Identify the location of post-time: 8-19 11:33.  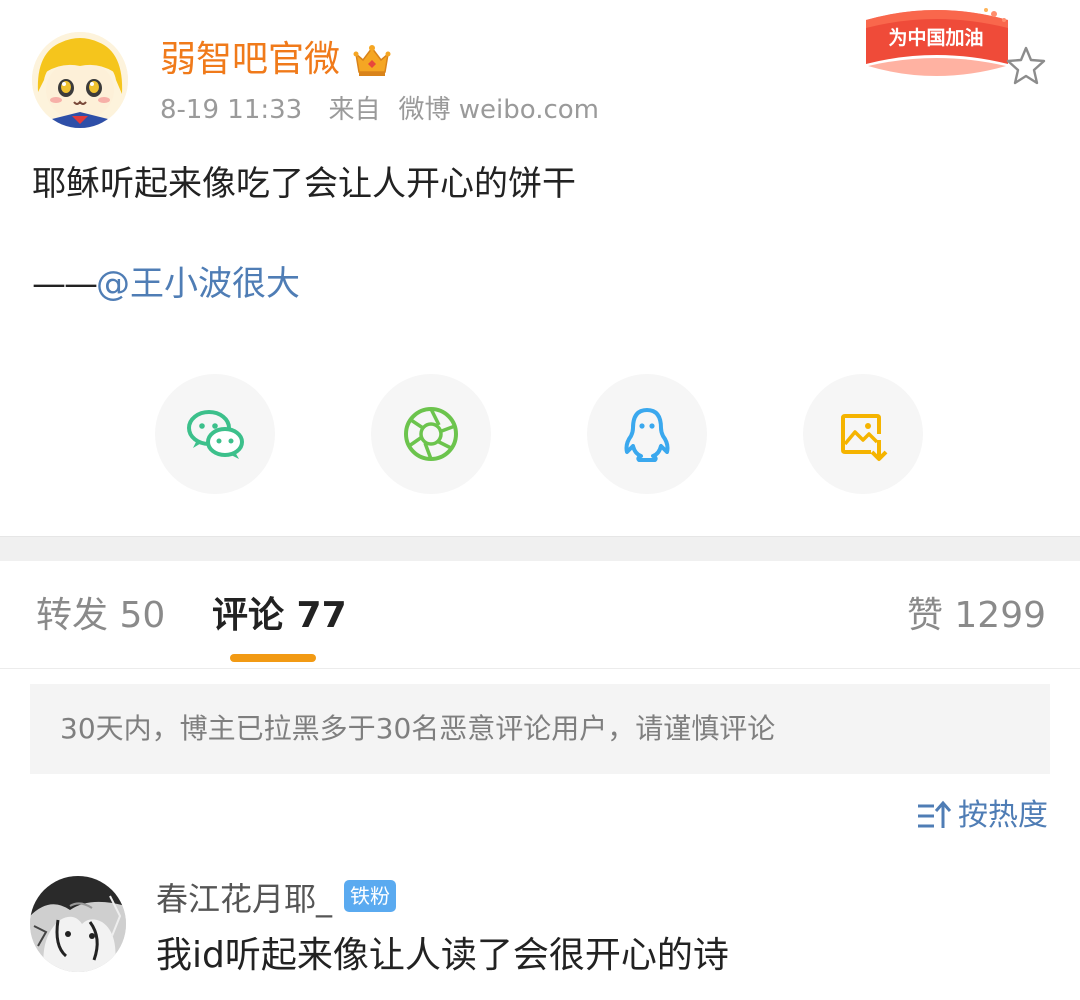
(231, 110).